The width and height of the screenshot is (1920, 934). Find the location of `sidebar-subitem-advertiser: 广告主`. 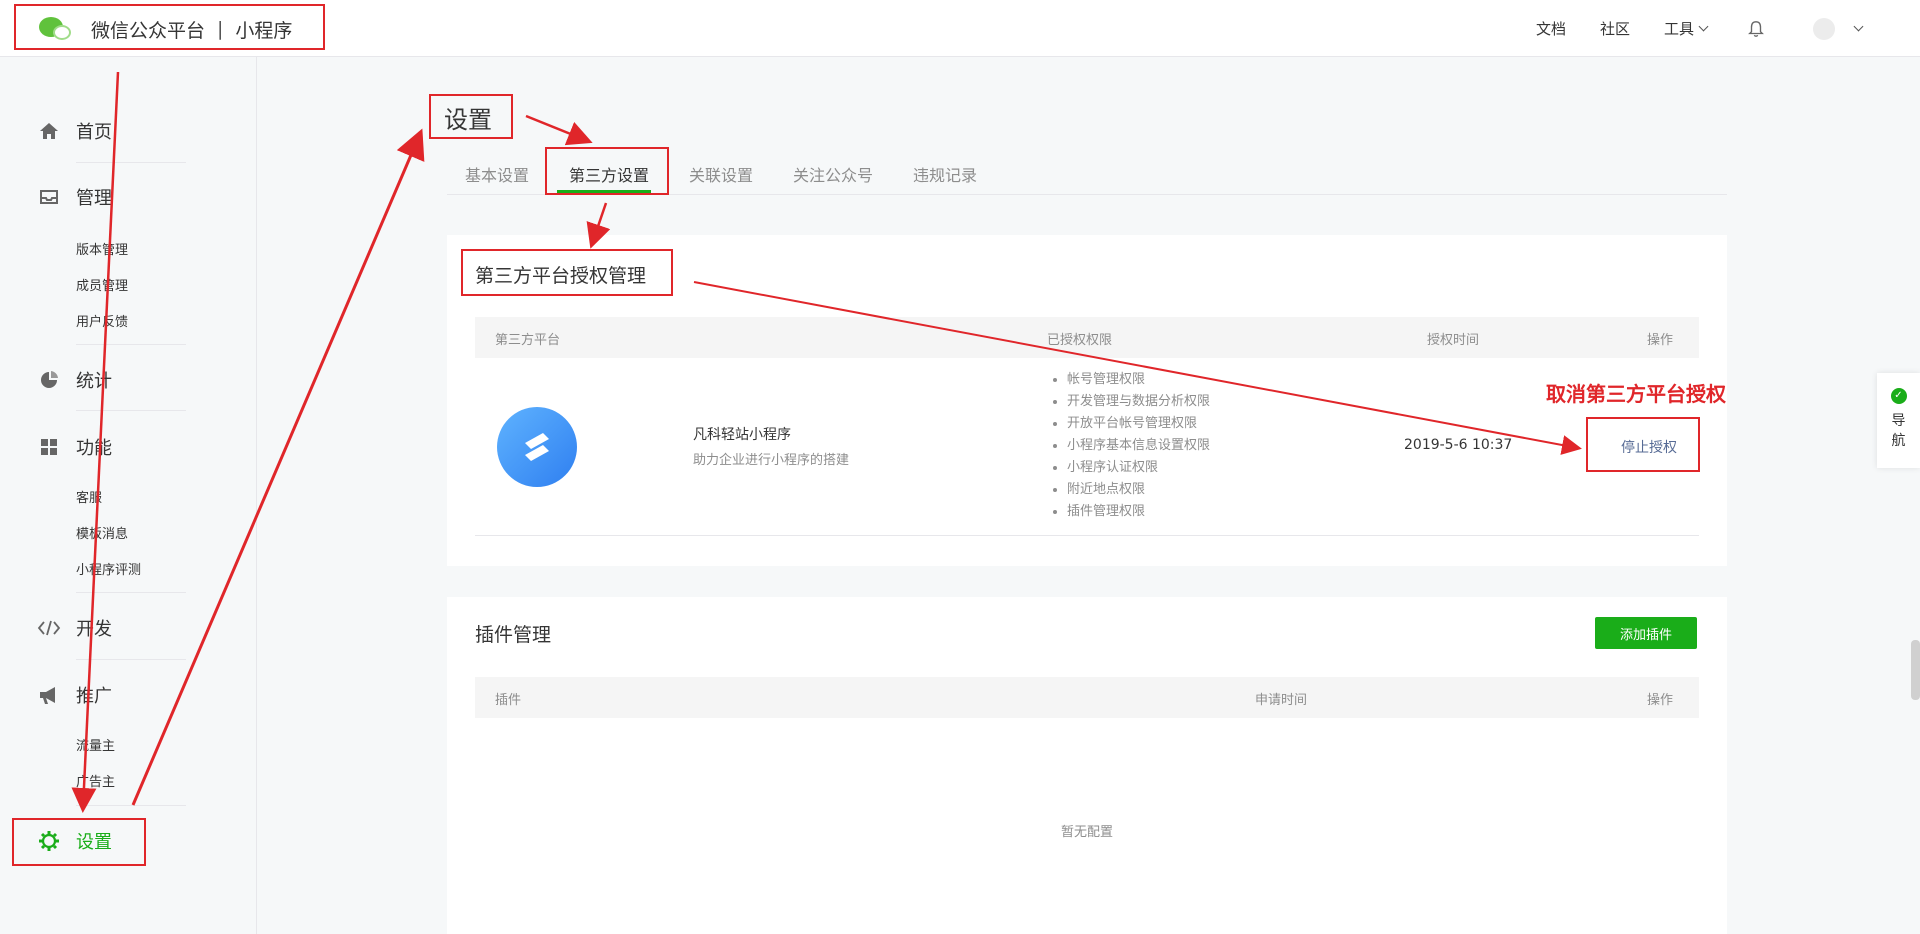

sidebar-subitem-advertiser: 广告主 is located at coordinates (95, 780).